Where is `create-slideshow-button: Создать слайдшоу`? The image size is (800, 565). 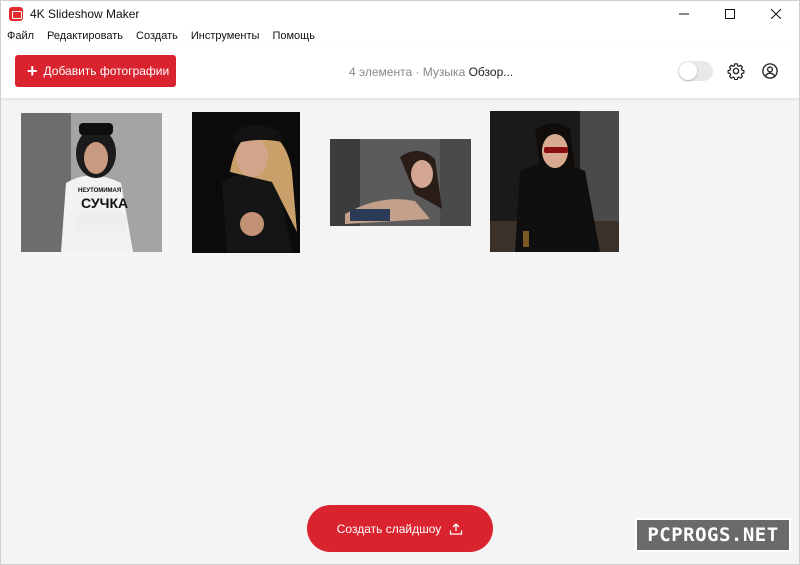 create-slideshow-button: Создать слайдшоу is located at coordinates (400, 528).